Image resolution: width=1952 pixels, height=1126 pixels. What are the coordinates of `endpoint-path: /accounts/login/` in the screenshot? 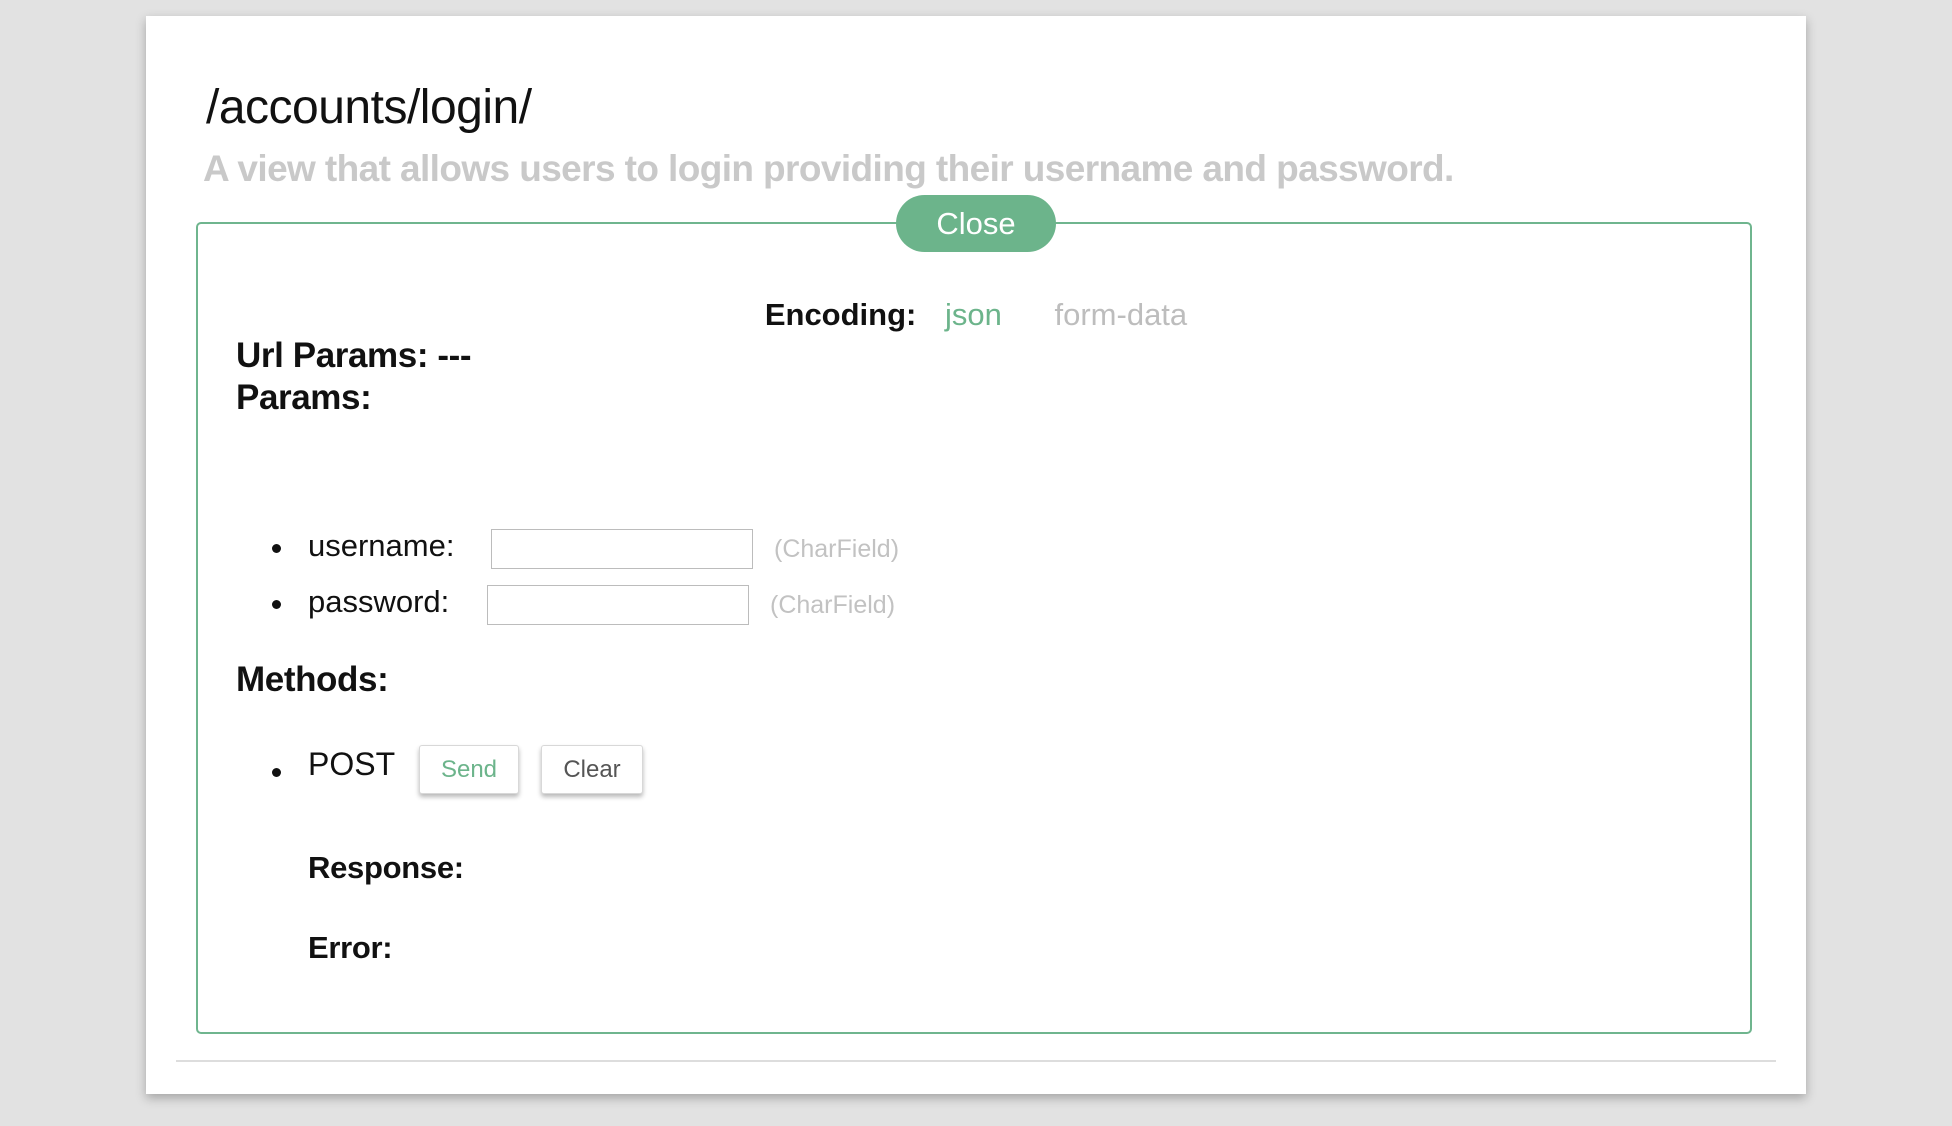 It's located at (369, 107).